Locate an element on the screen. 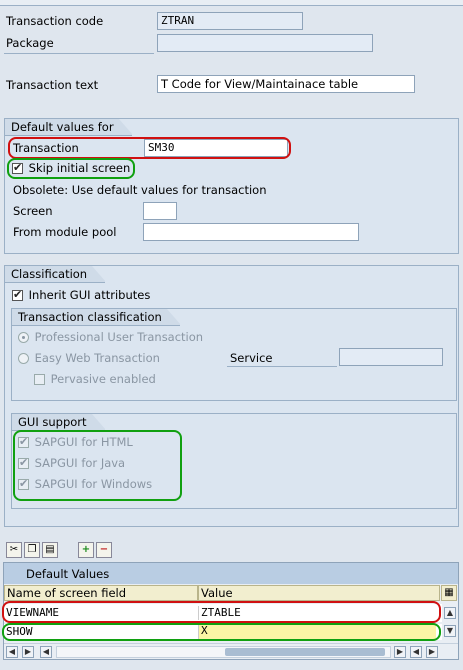  inherit-gui-option: Inherit GUI attributes is located at coordinates (81, 295).